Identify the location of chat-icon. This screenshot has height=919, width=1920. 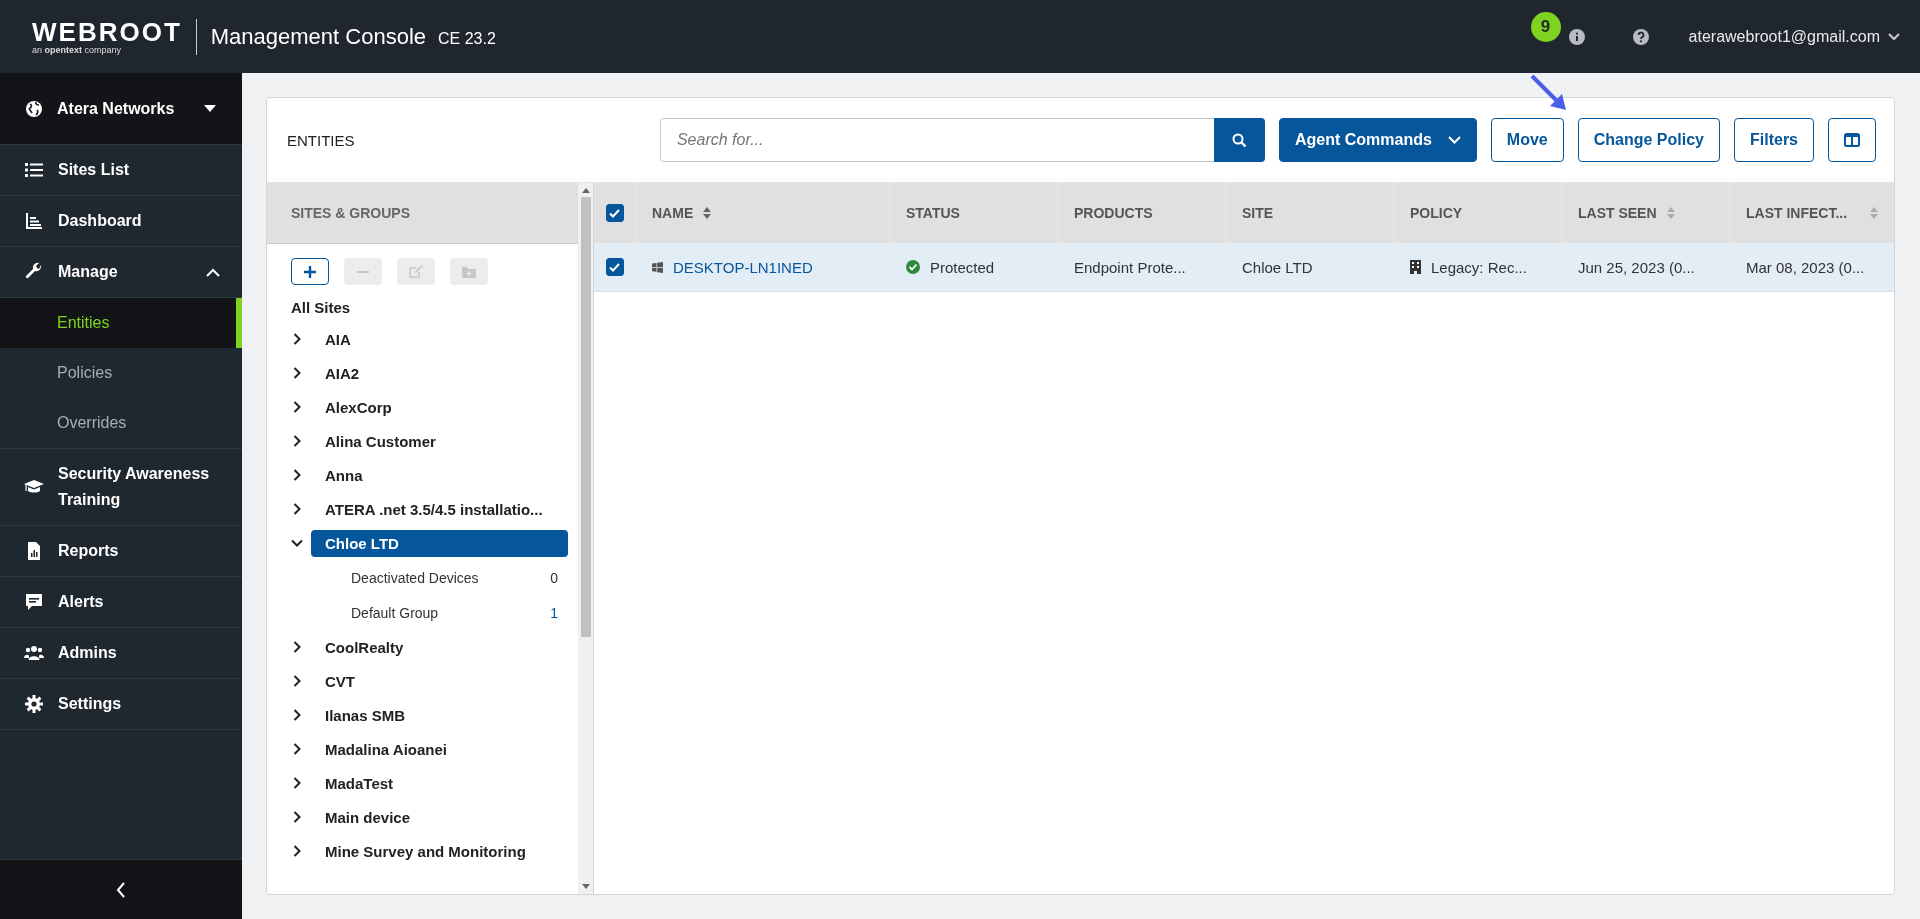
(34, 602).